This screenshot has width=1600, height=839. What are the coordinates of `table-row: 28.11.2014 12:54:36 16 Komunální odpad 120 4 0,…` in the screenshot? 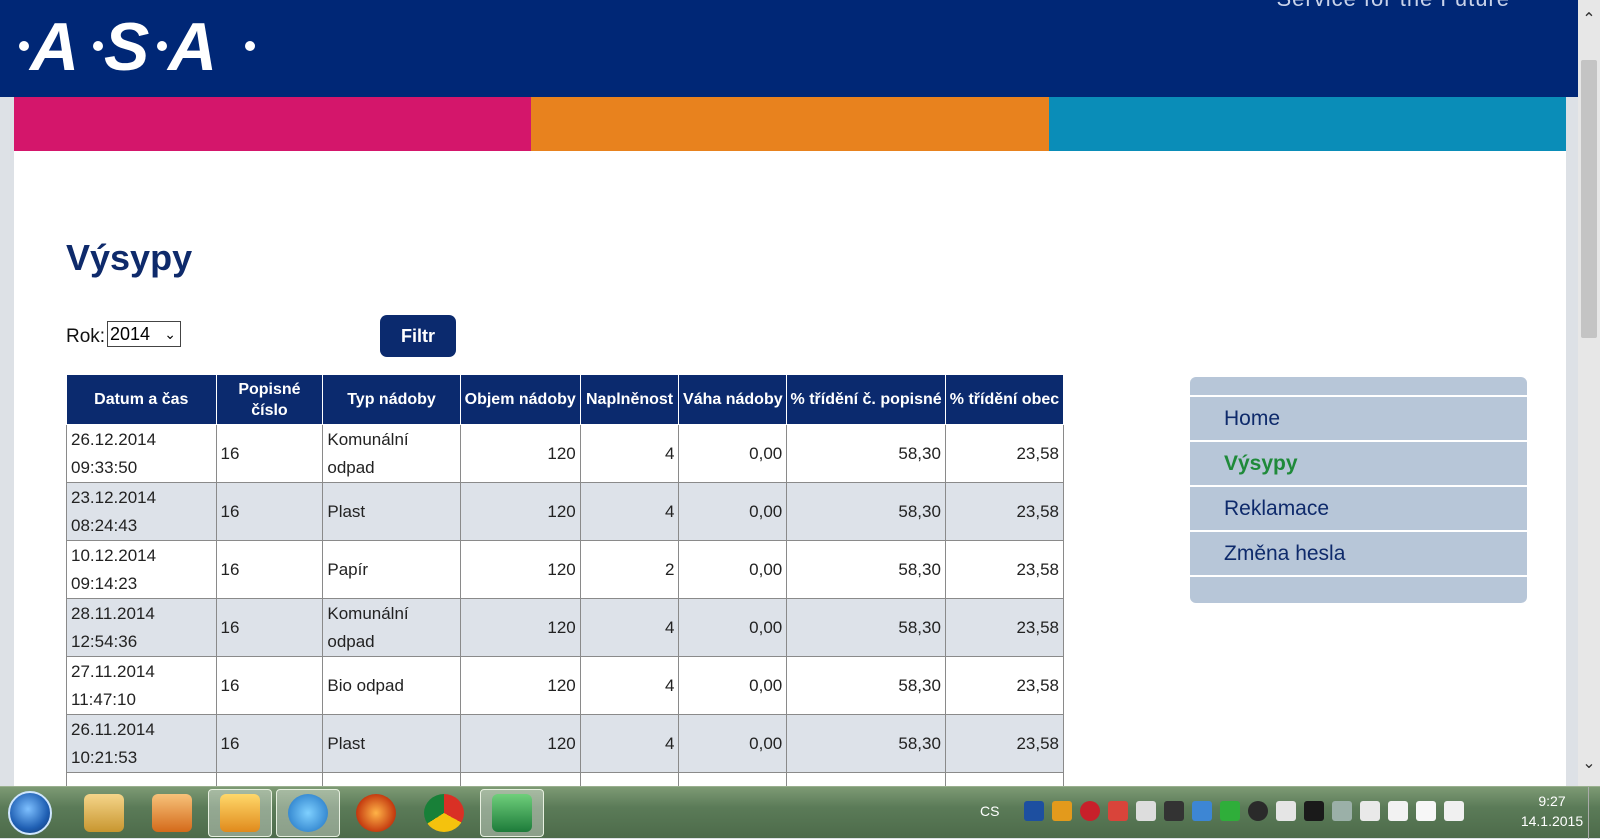 It's located at (565, 627).